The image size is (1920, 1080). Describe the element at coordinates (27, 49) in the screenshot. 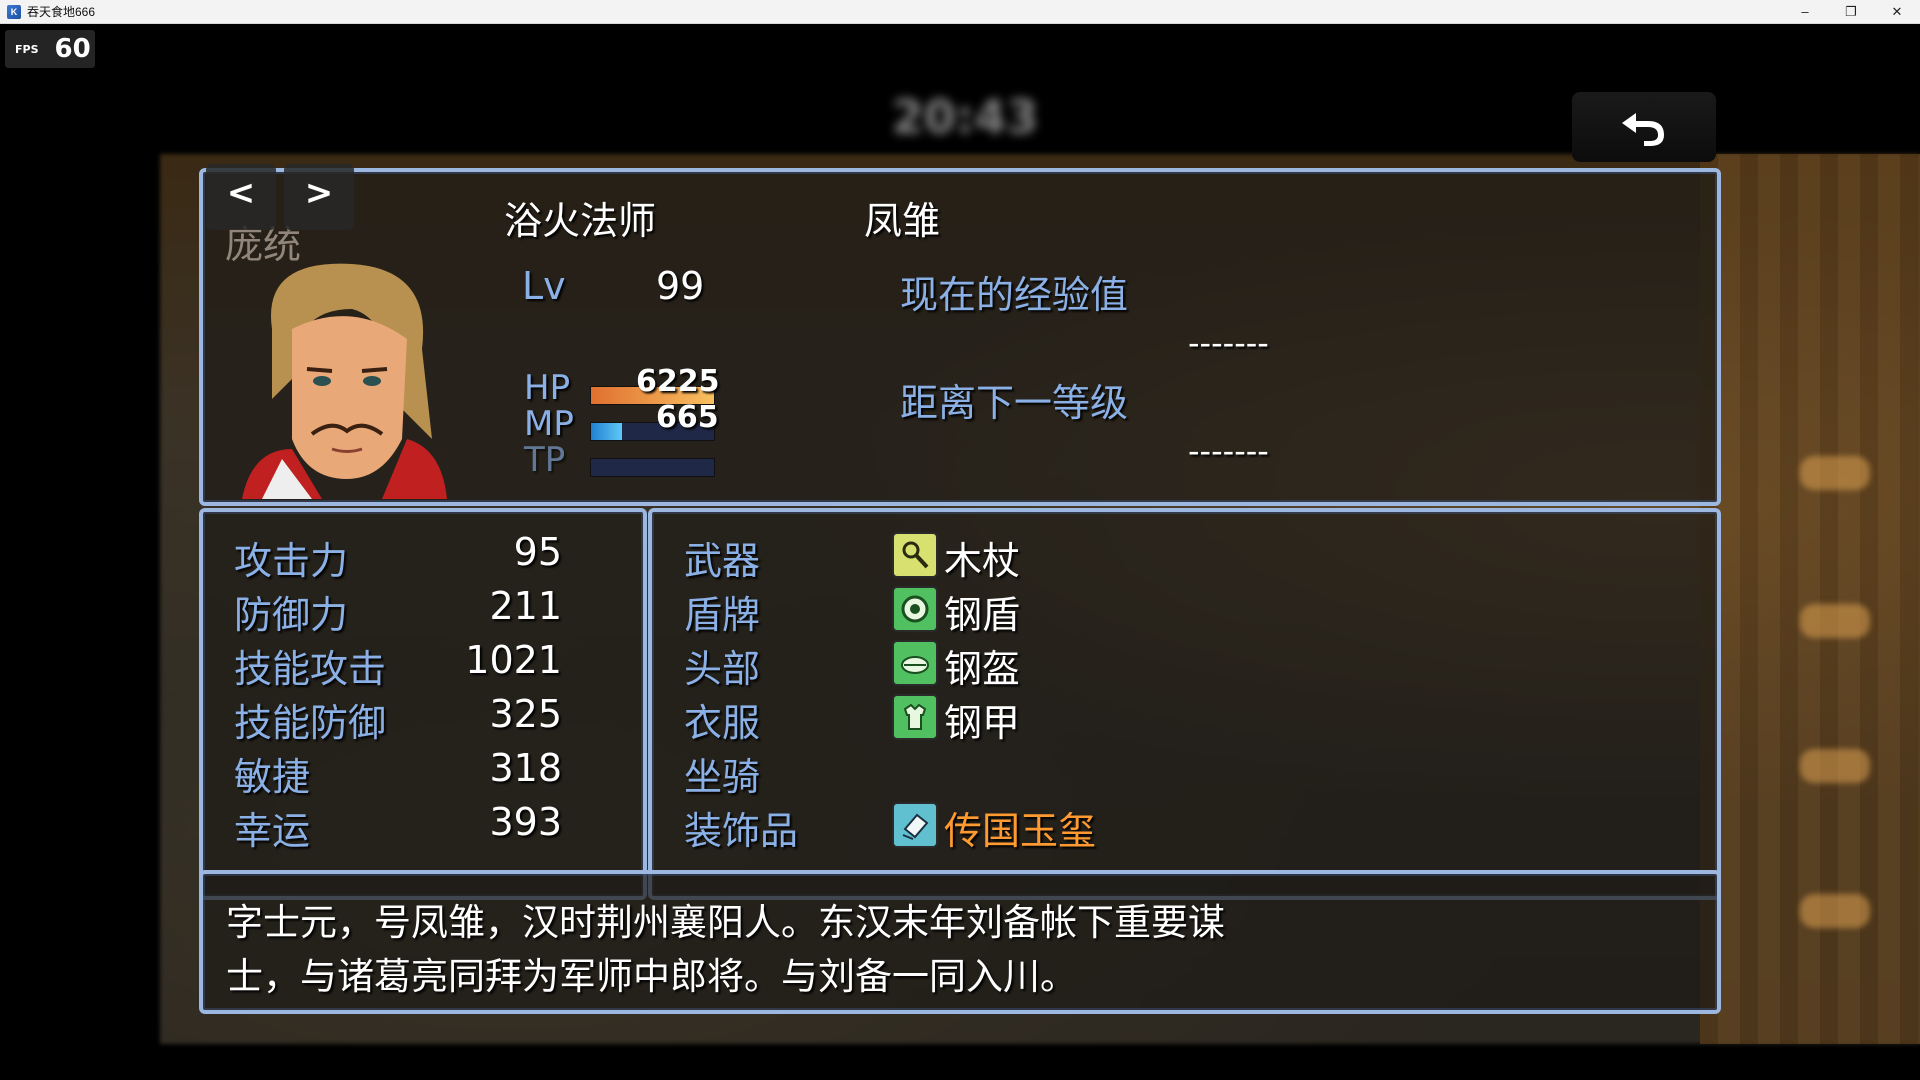

I see `fps-label: FPS` at that location.